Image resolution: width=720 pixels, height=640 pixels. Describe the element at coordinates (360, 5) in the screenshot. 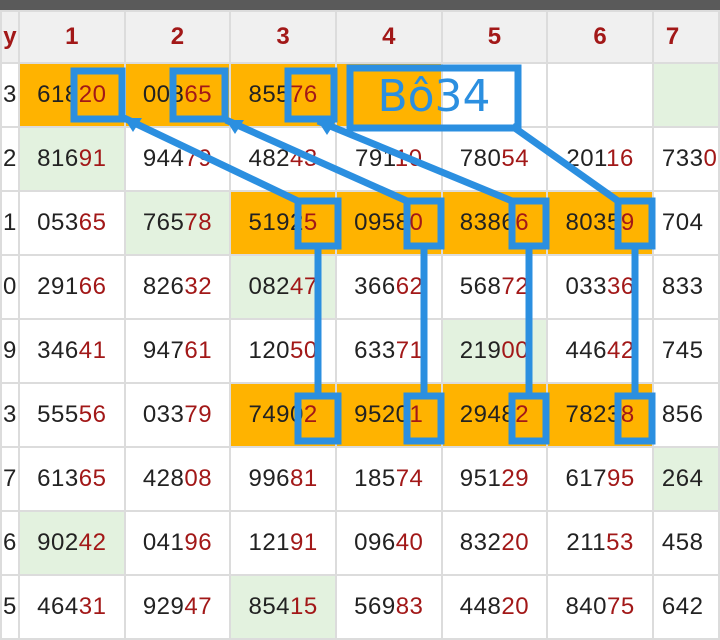

I see `top-bar` at that location.